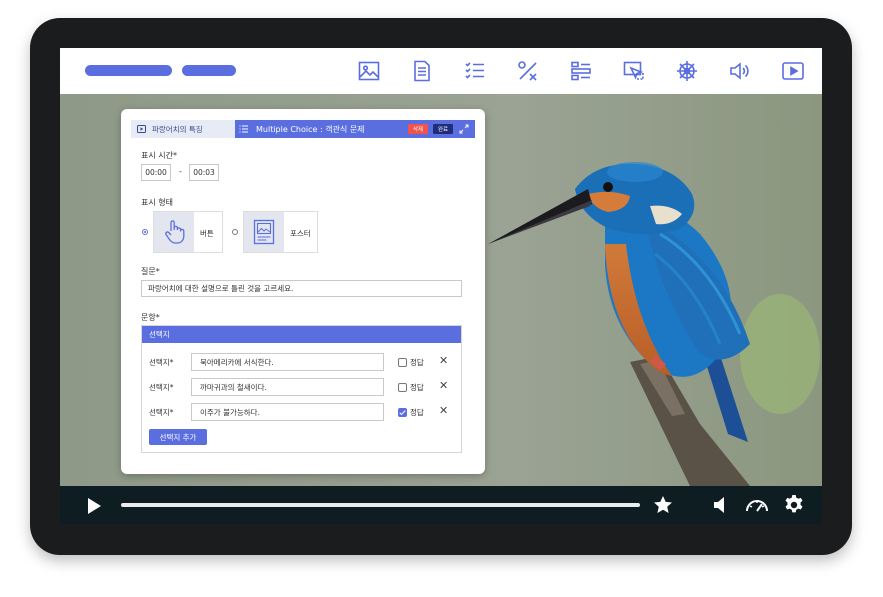 Image resolution: width=883 pixels, height=597 pixels. Describe the element at coordinates (145, 232) in the screenshot. I see `display-button-radio` at that location.